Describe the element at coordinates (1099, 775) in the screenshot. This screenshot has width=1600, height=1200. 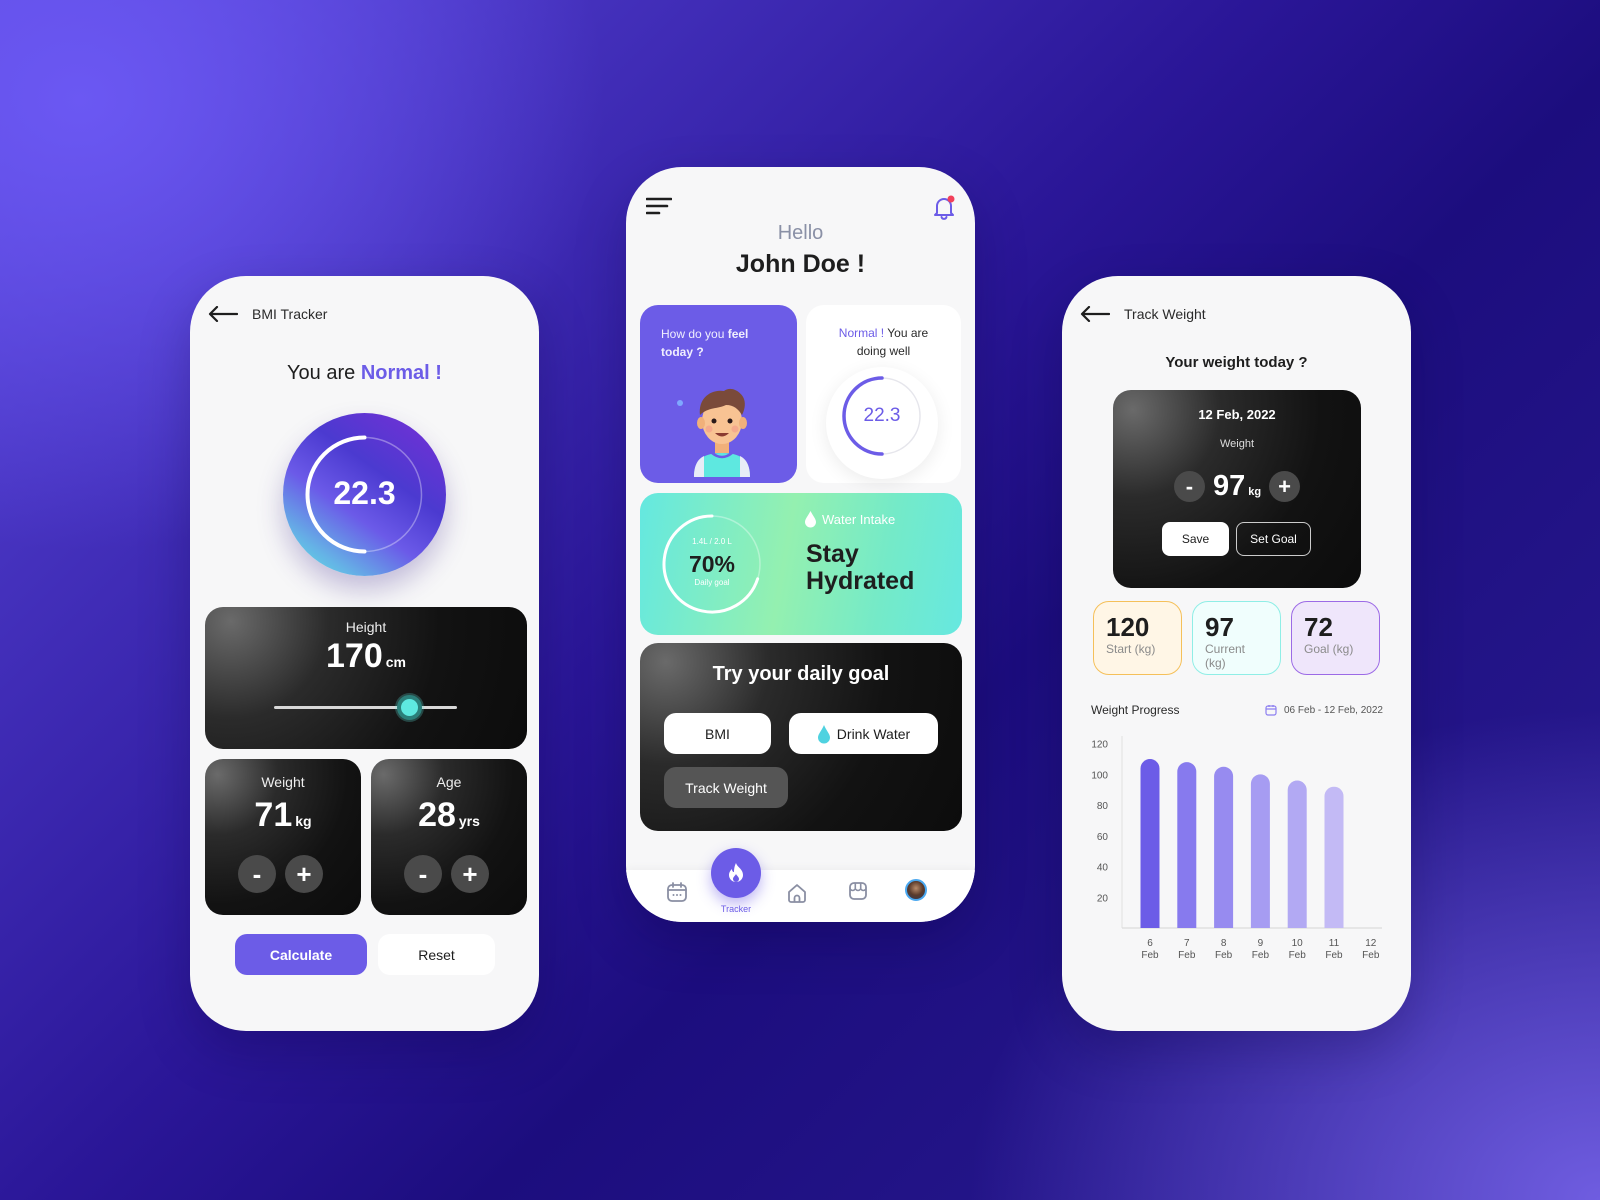
I see `y-tick-label: 100` at that location.